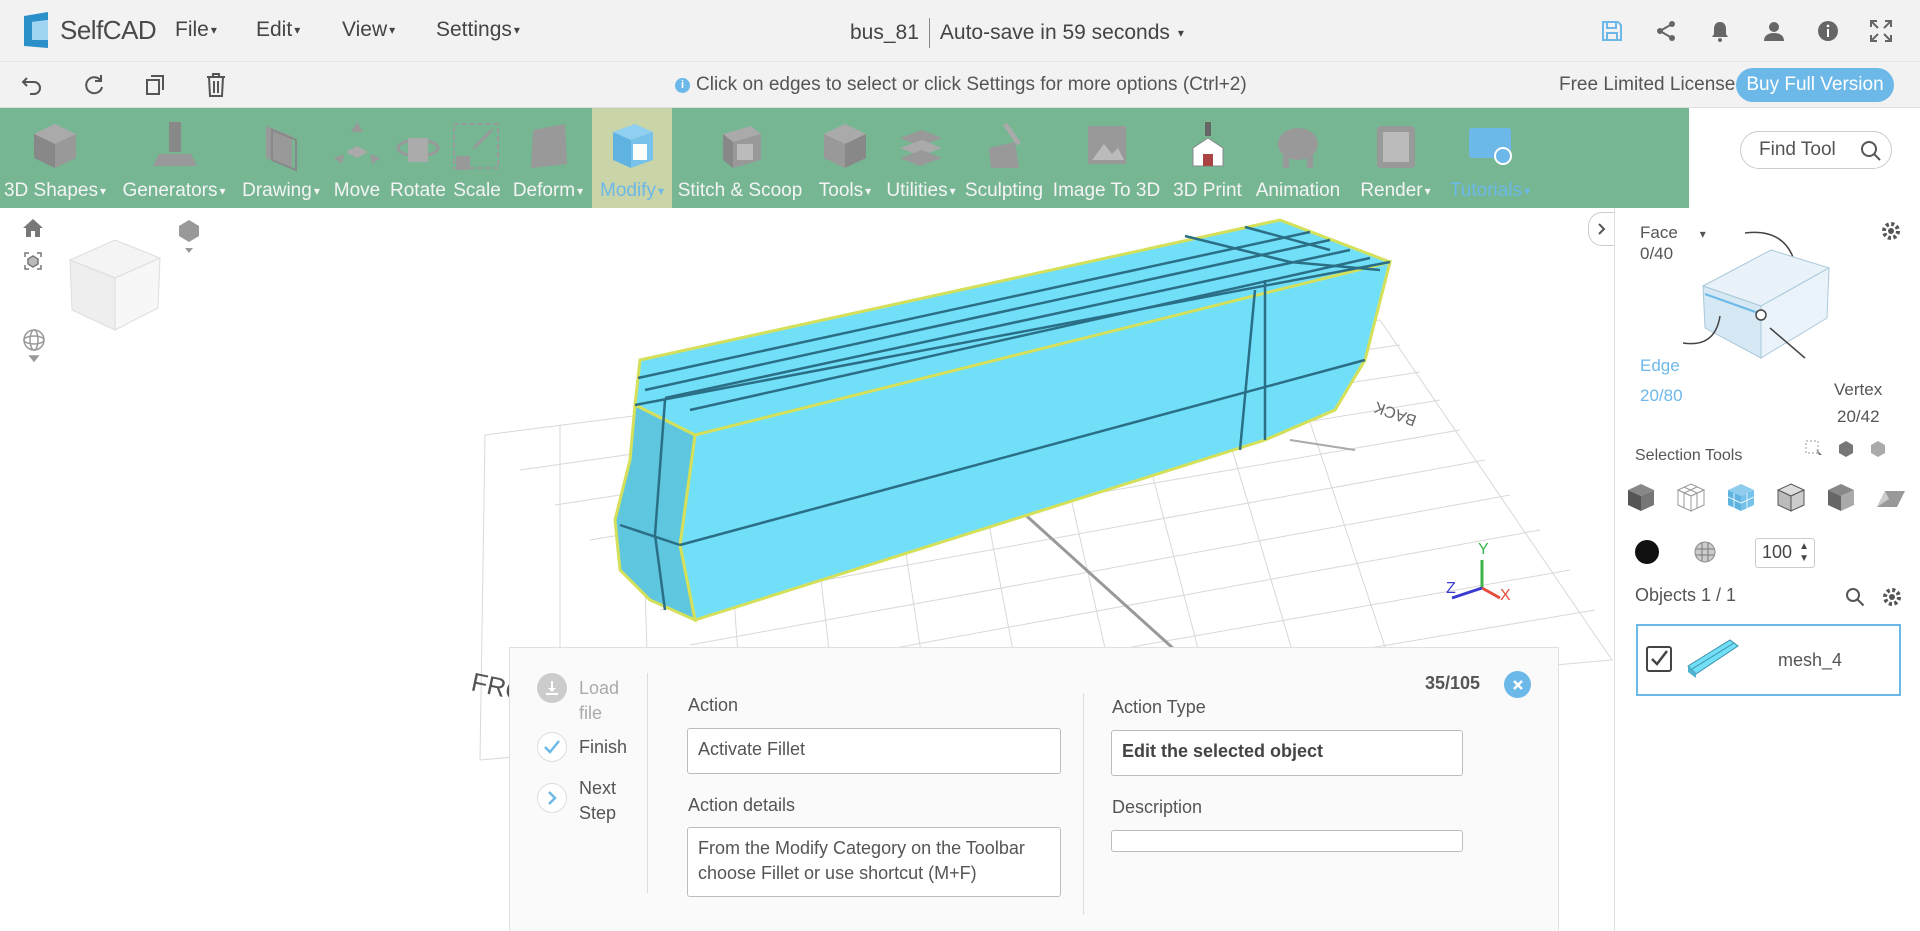  Describe the element at coordinates (418, 158) in the screenshot. I see `tool-rotate: Rotate` at that location.